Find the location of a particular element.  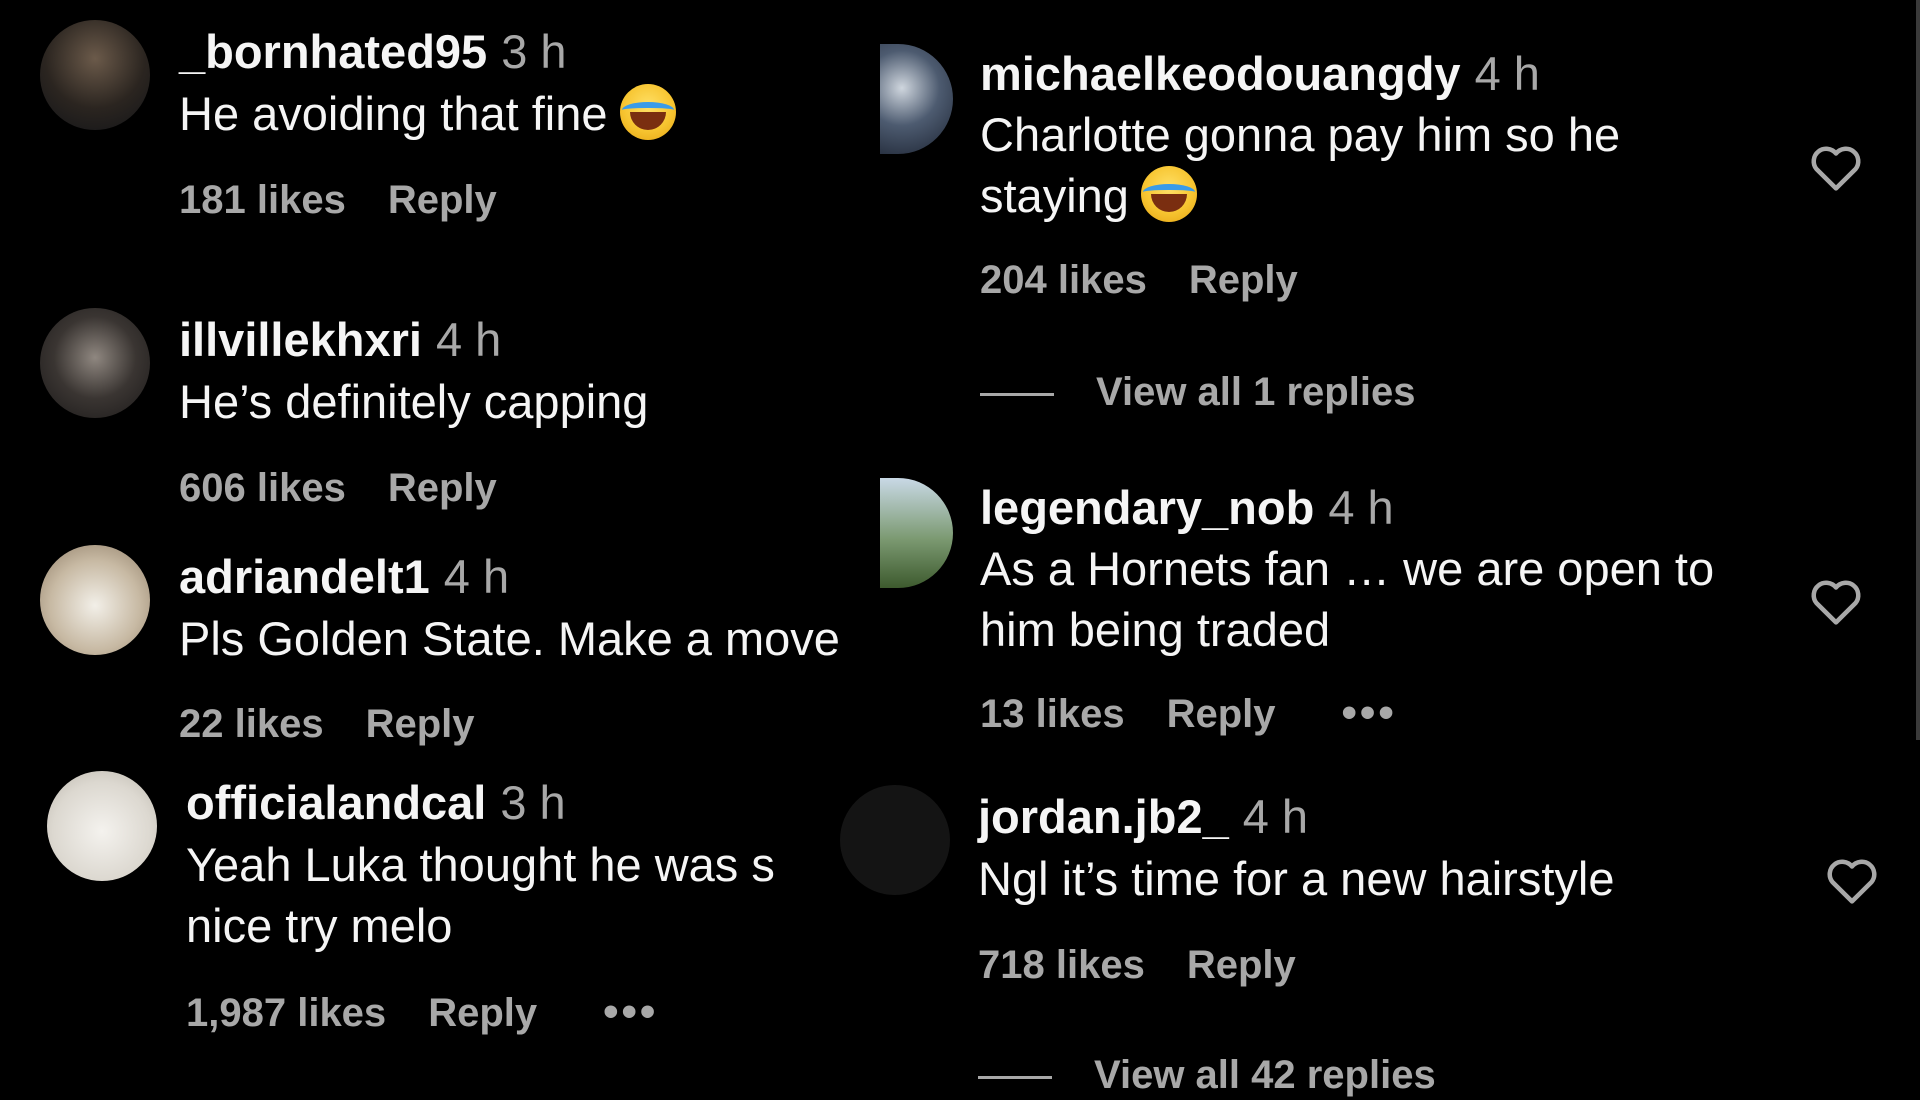

comment-header: officialandcal 3 h is located at coordinates (376, 803).